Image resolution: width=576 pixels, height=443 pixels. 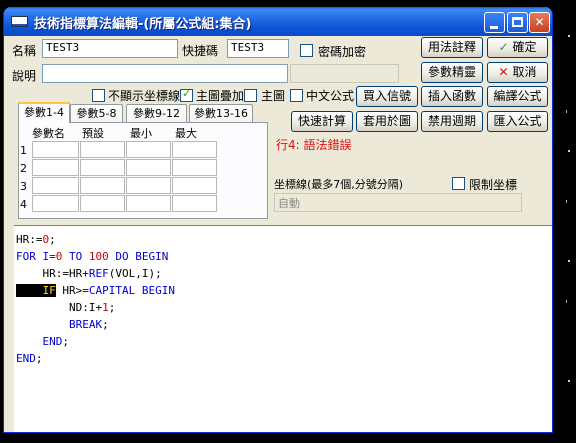 I want to click on code-line: HR:=0;, so click(x=283, y=239).